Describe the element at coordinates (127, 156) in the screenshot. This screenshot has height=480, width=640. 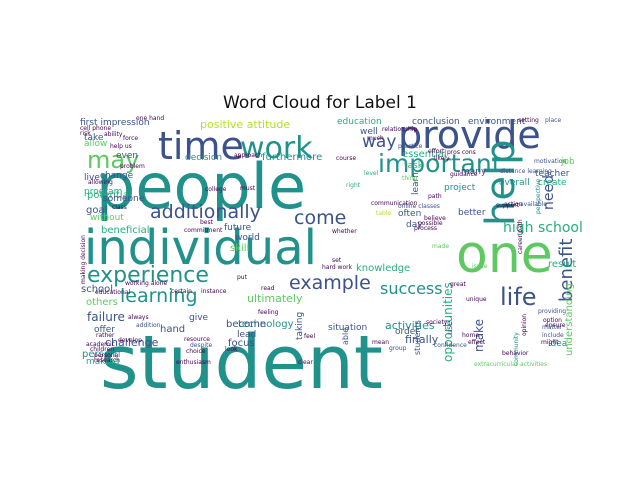
I see `word-even: even` at that location.